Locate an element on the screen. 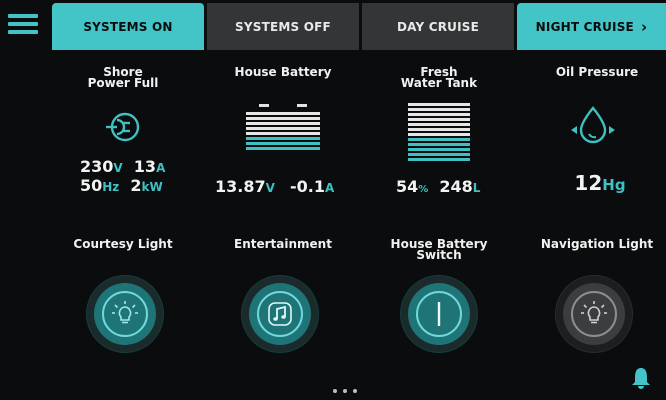 The height and width of the screenshot is (400, 666). house-battery-switch-button is located at coordinates (439, 314).